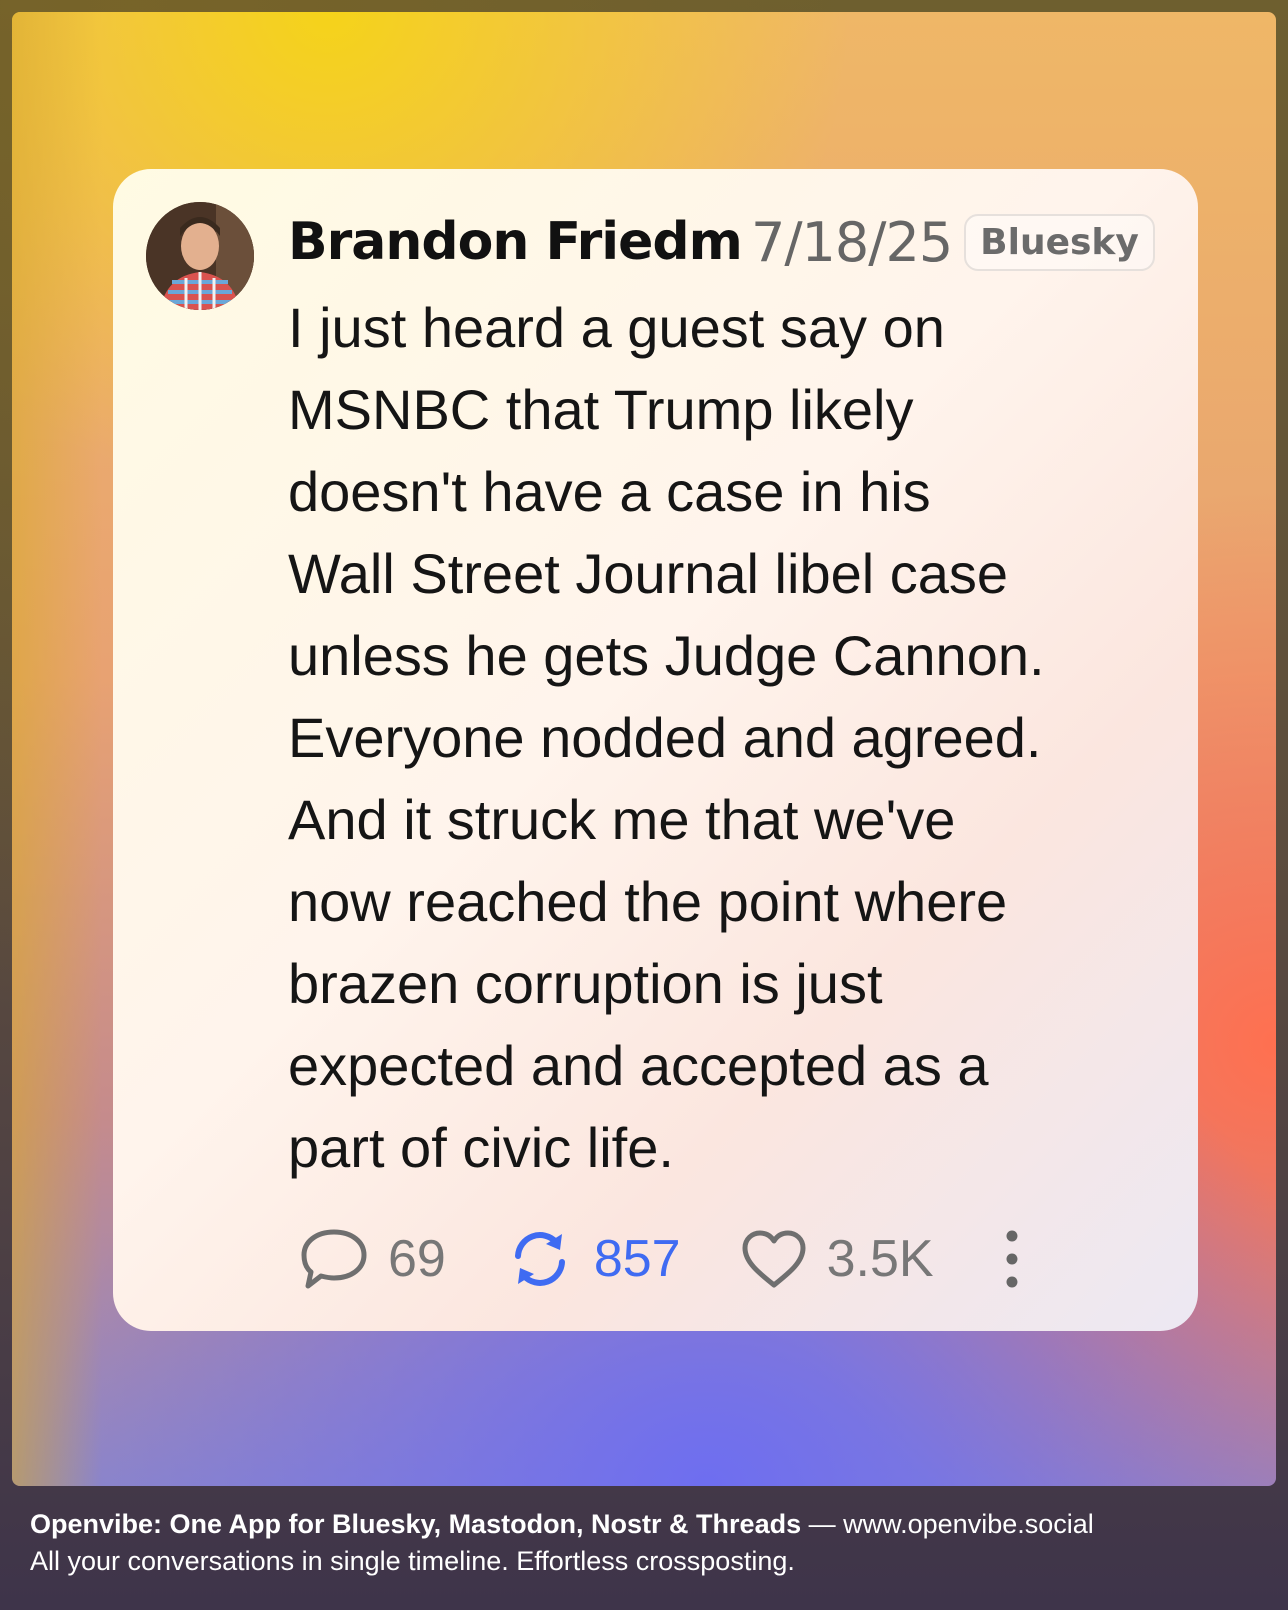  I want to click on author-name: Brandon Friedman, so click(515, 242).